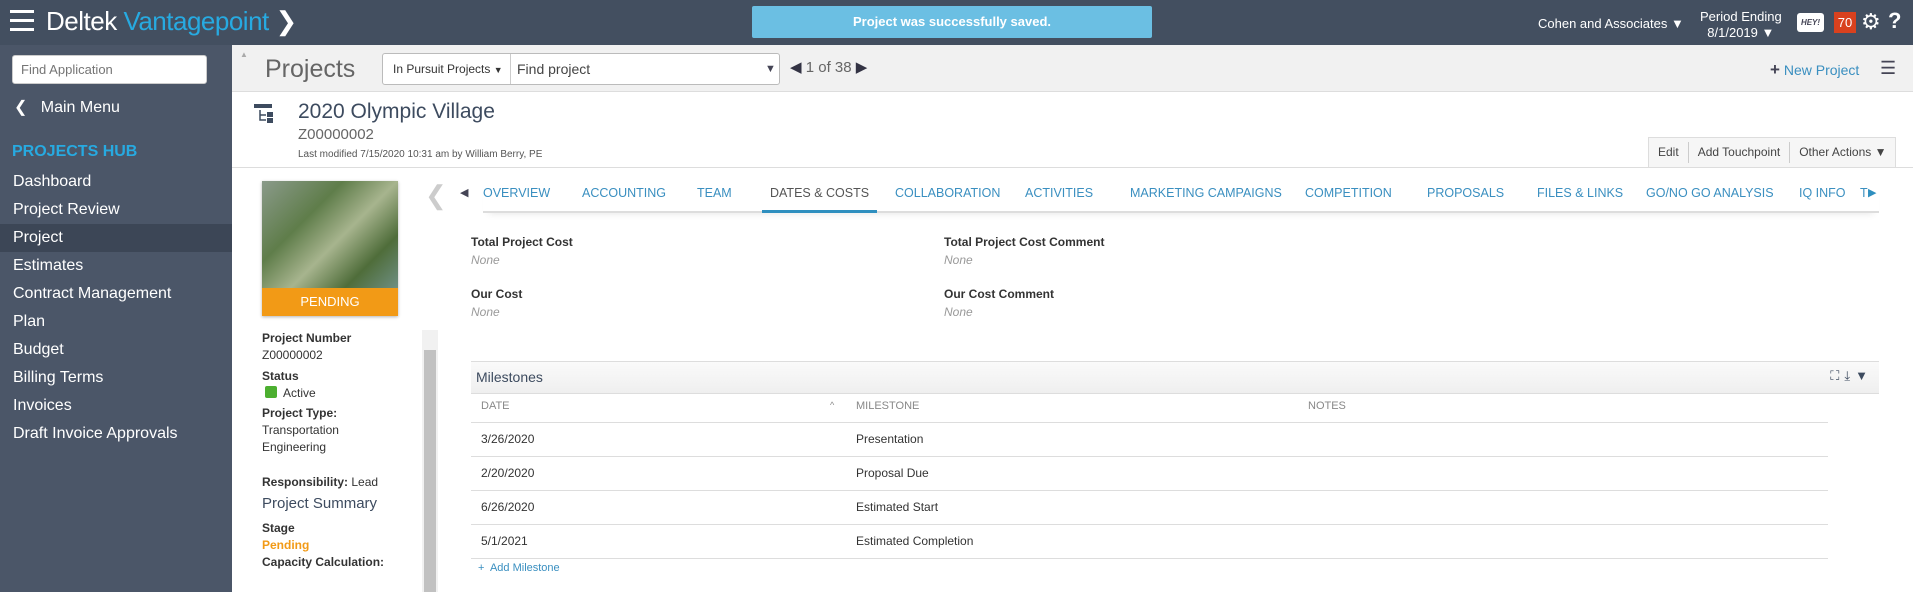 The image size is (1913, 592). I want to click on column-header-notes: NOTES, so click(1327, 406).